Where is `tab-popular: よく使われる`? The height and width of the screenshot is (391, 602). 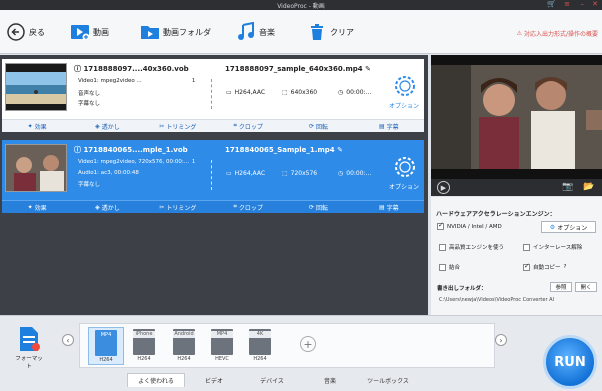
tab-popular: よく使われる is located at coordinates (156, 380).